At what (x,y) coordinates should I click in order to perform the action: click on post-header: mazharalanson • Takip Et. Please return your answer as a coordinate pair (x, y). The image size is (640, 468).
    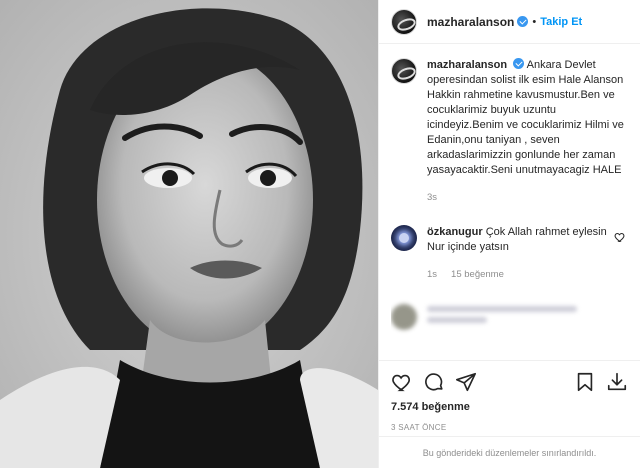
    Looking at the image, I should click on (509, 22).